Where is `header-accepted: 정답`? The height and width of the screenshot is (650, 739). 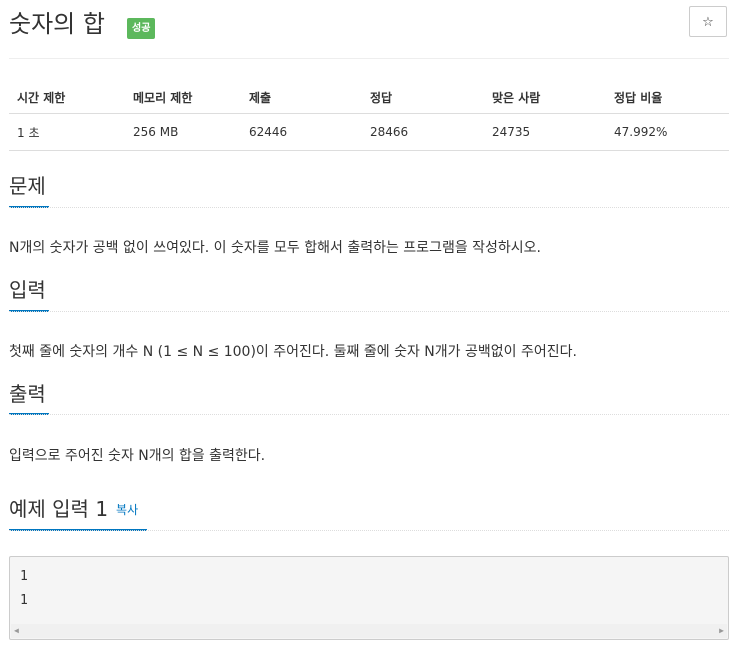 header-accepted: 정답 is located at coordinates (423, 97).